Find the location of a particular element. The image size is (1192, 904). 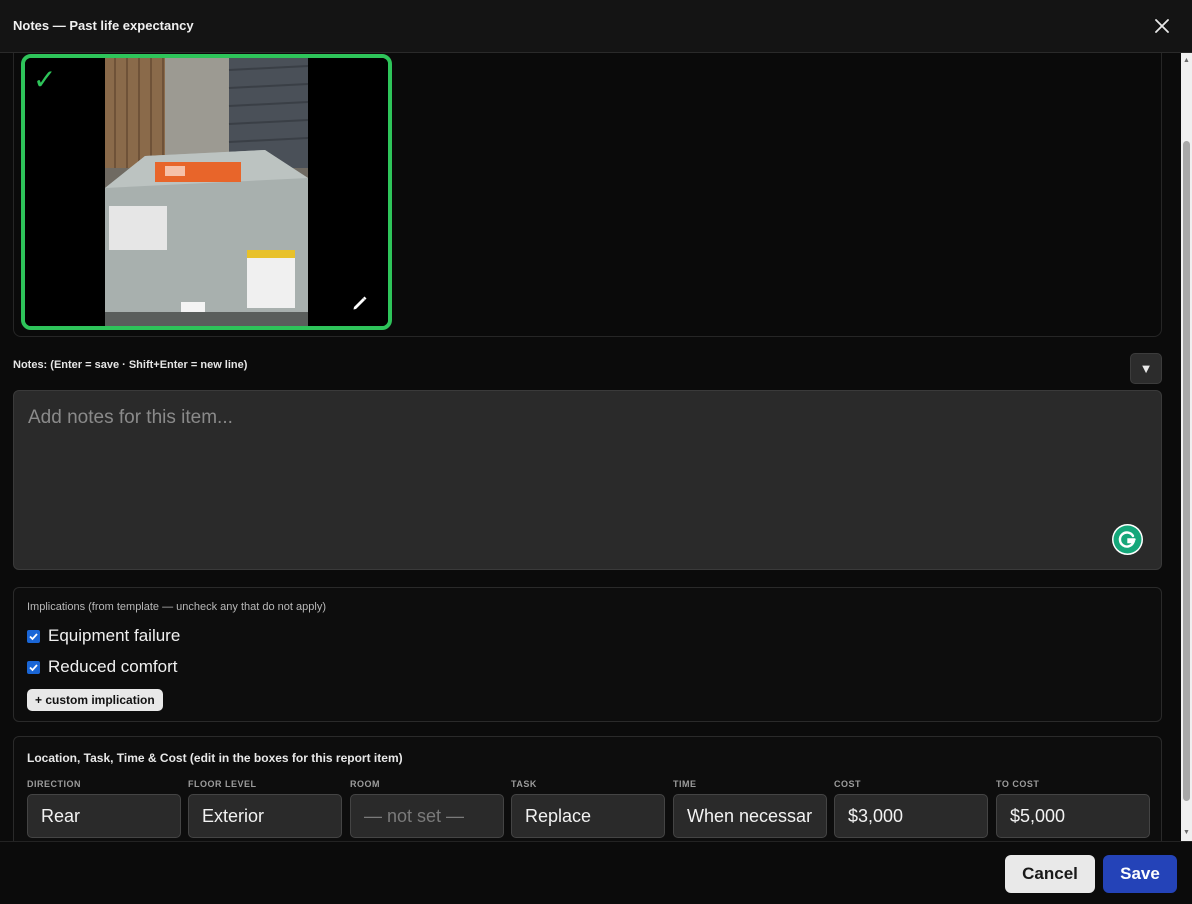

scroll-down-icon: ▼ is located at coordinates (1186, 833).